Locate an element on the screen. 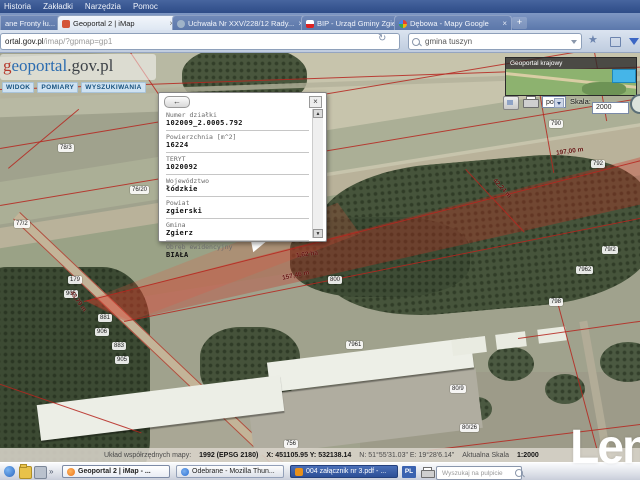  globe-icon is located at coordinates (181, 23).